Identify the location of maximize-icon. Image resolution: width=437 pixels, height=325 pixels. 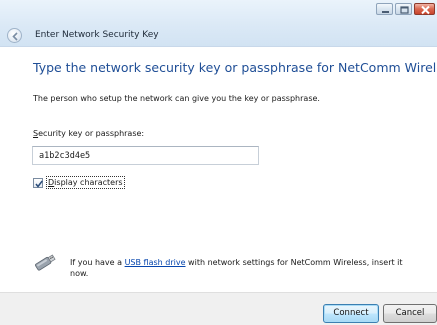
(404, 10).